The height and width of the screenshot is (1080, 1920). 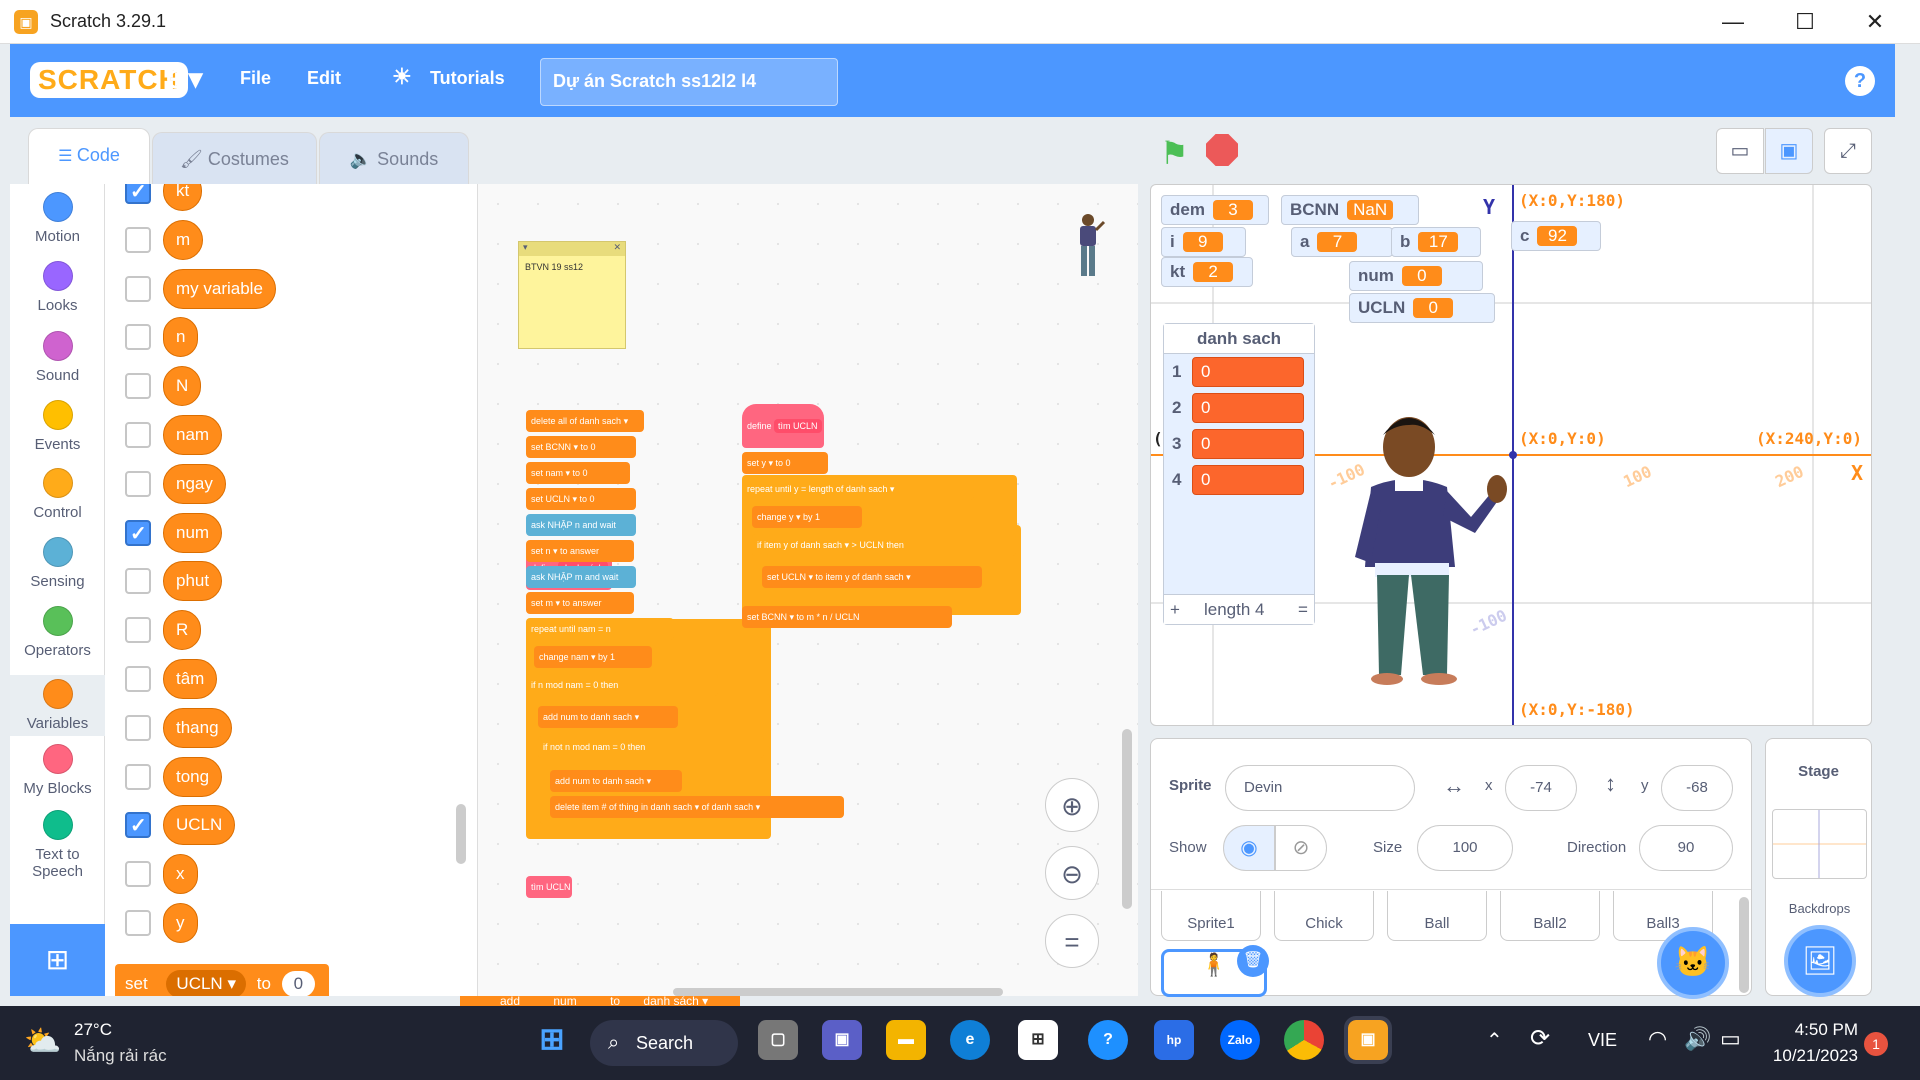 What do you see at coordinates (57, 218) in the screenshot?
I see `category-motion: Motion` at bounding box center [57, 218].